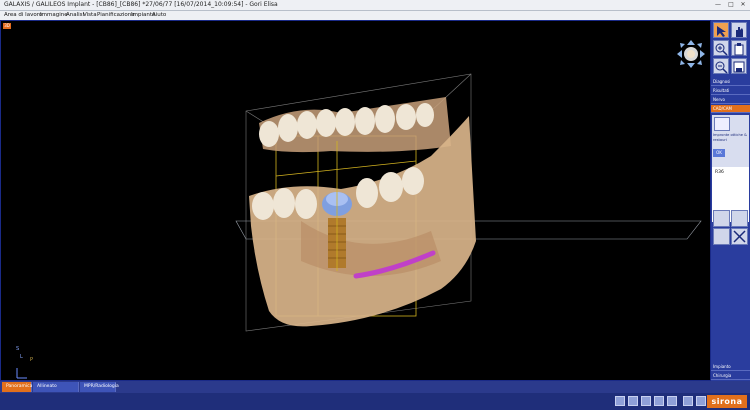 The width and height of the screenshot is (750, 410). What do you see at coordinates (739, 236) in the screenshot?
I see `remove-tool-icon` at bounding box center [739, 236].